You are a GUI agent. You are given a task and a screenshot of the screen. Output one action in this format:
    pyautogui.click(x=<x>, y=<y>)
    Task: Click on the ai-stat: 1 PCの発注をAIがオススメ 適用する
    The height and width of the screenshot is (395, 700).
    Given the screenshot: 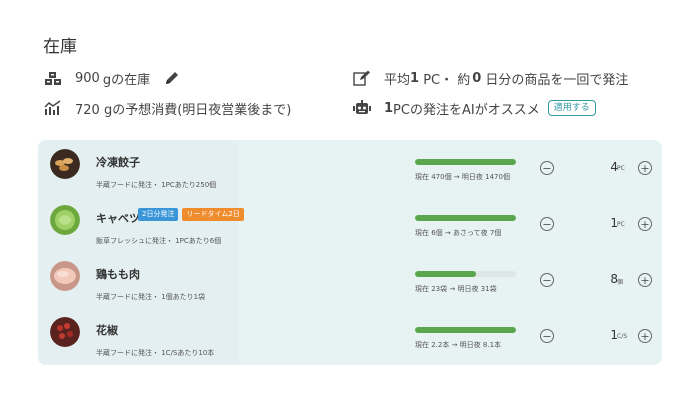 What is the action you would take?
    pyautogui.click(x=474, y=108)
    